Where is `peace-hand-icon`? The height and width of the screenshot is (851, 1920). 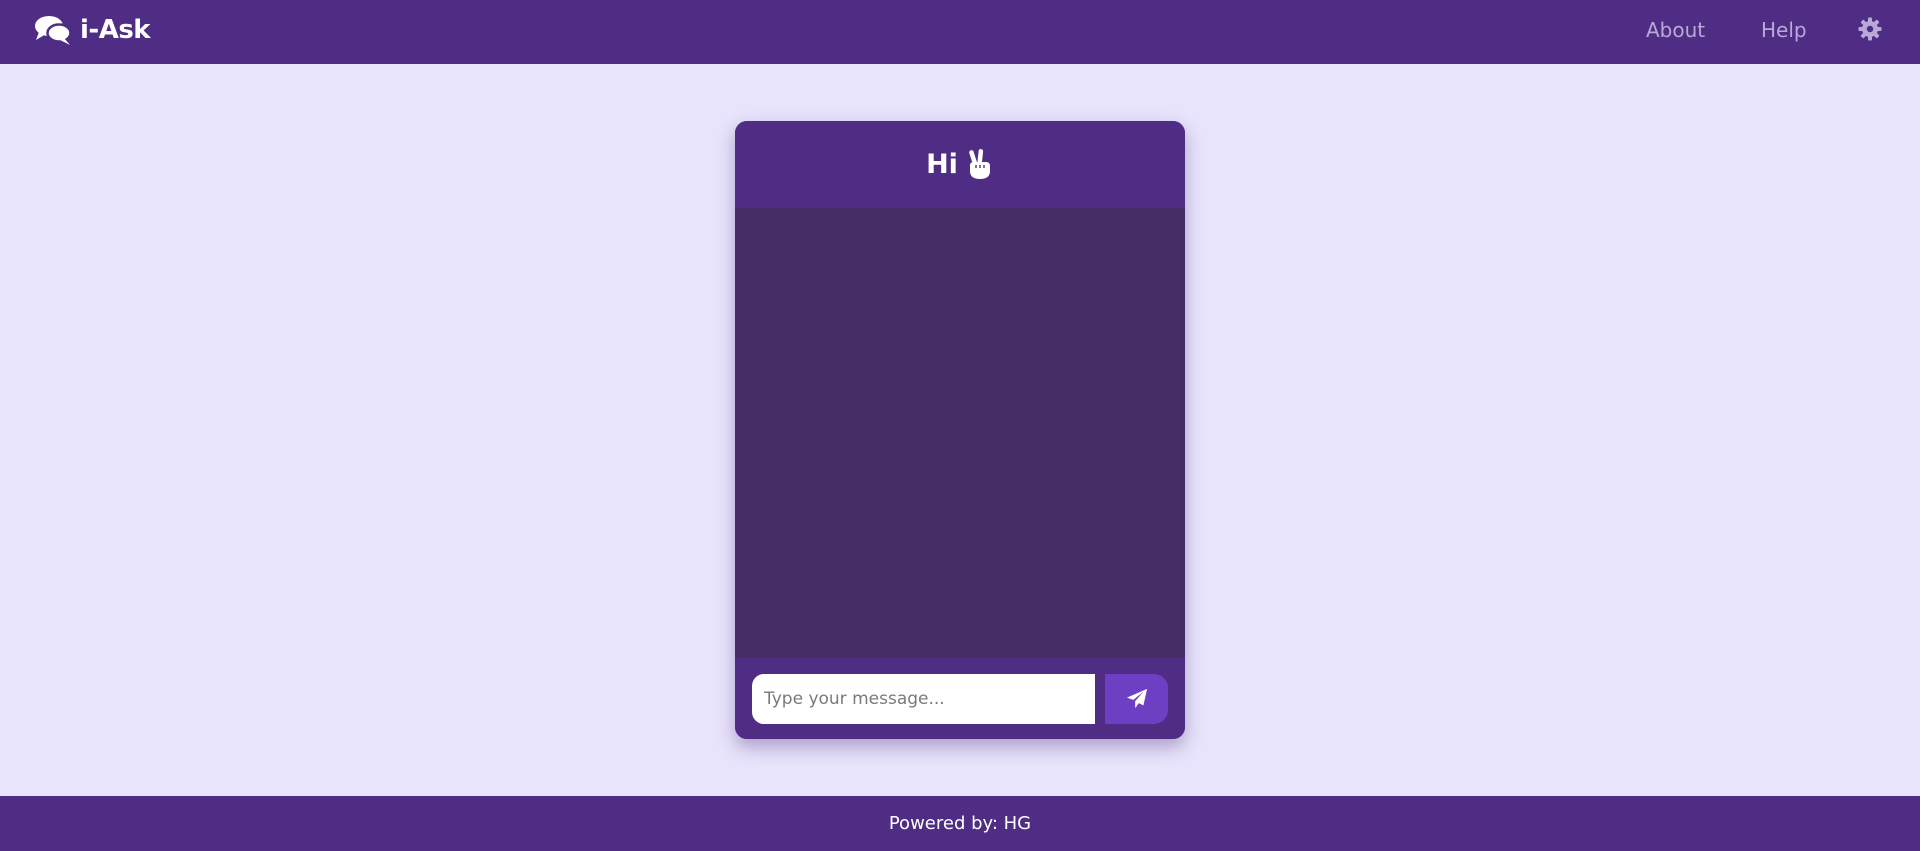 peace-hand-icon is located at coordinates (979, 163).